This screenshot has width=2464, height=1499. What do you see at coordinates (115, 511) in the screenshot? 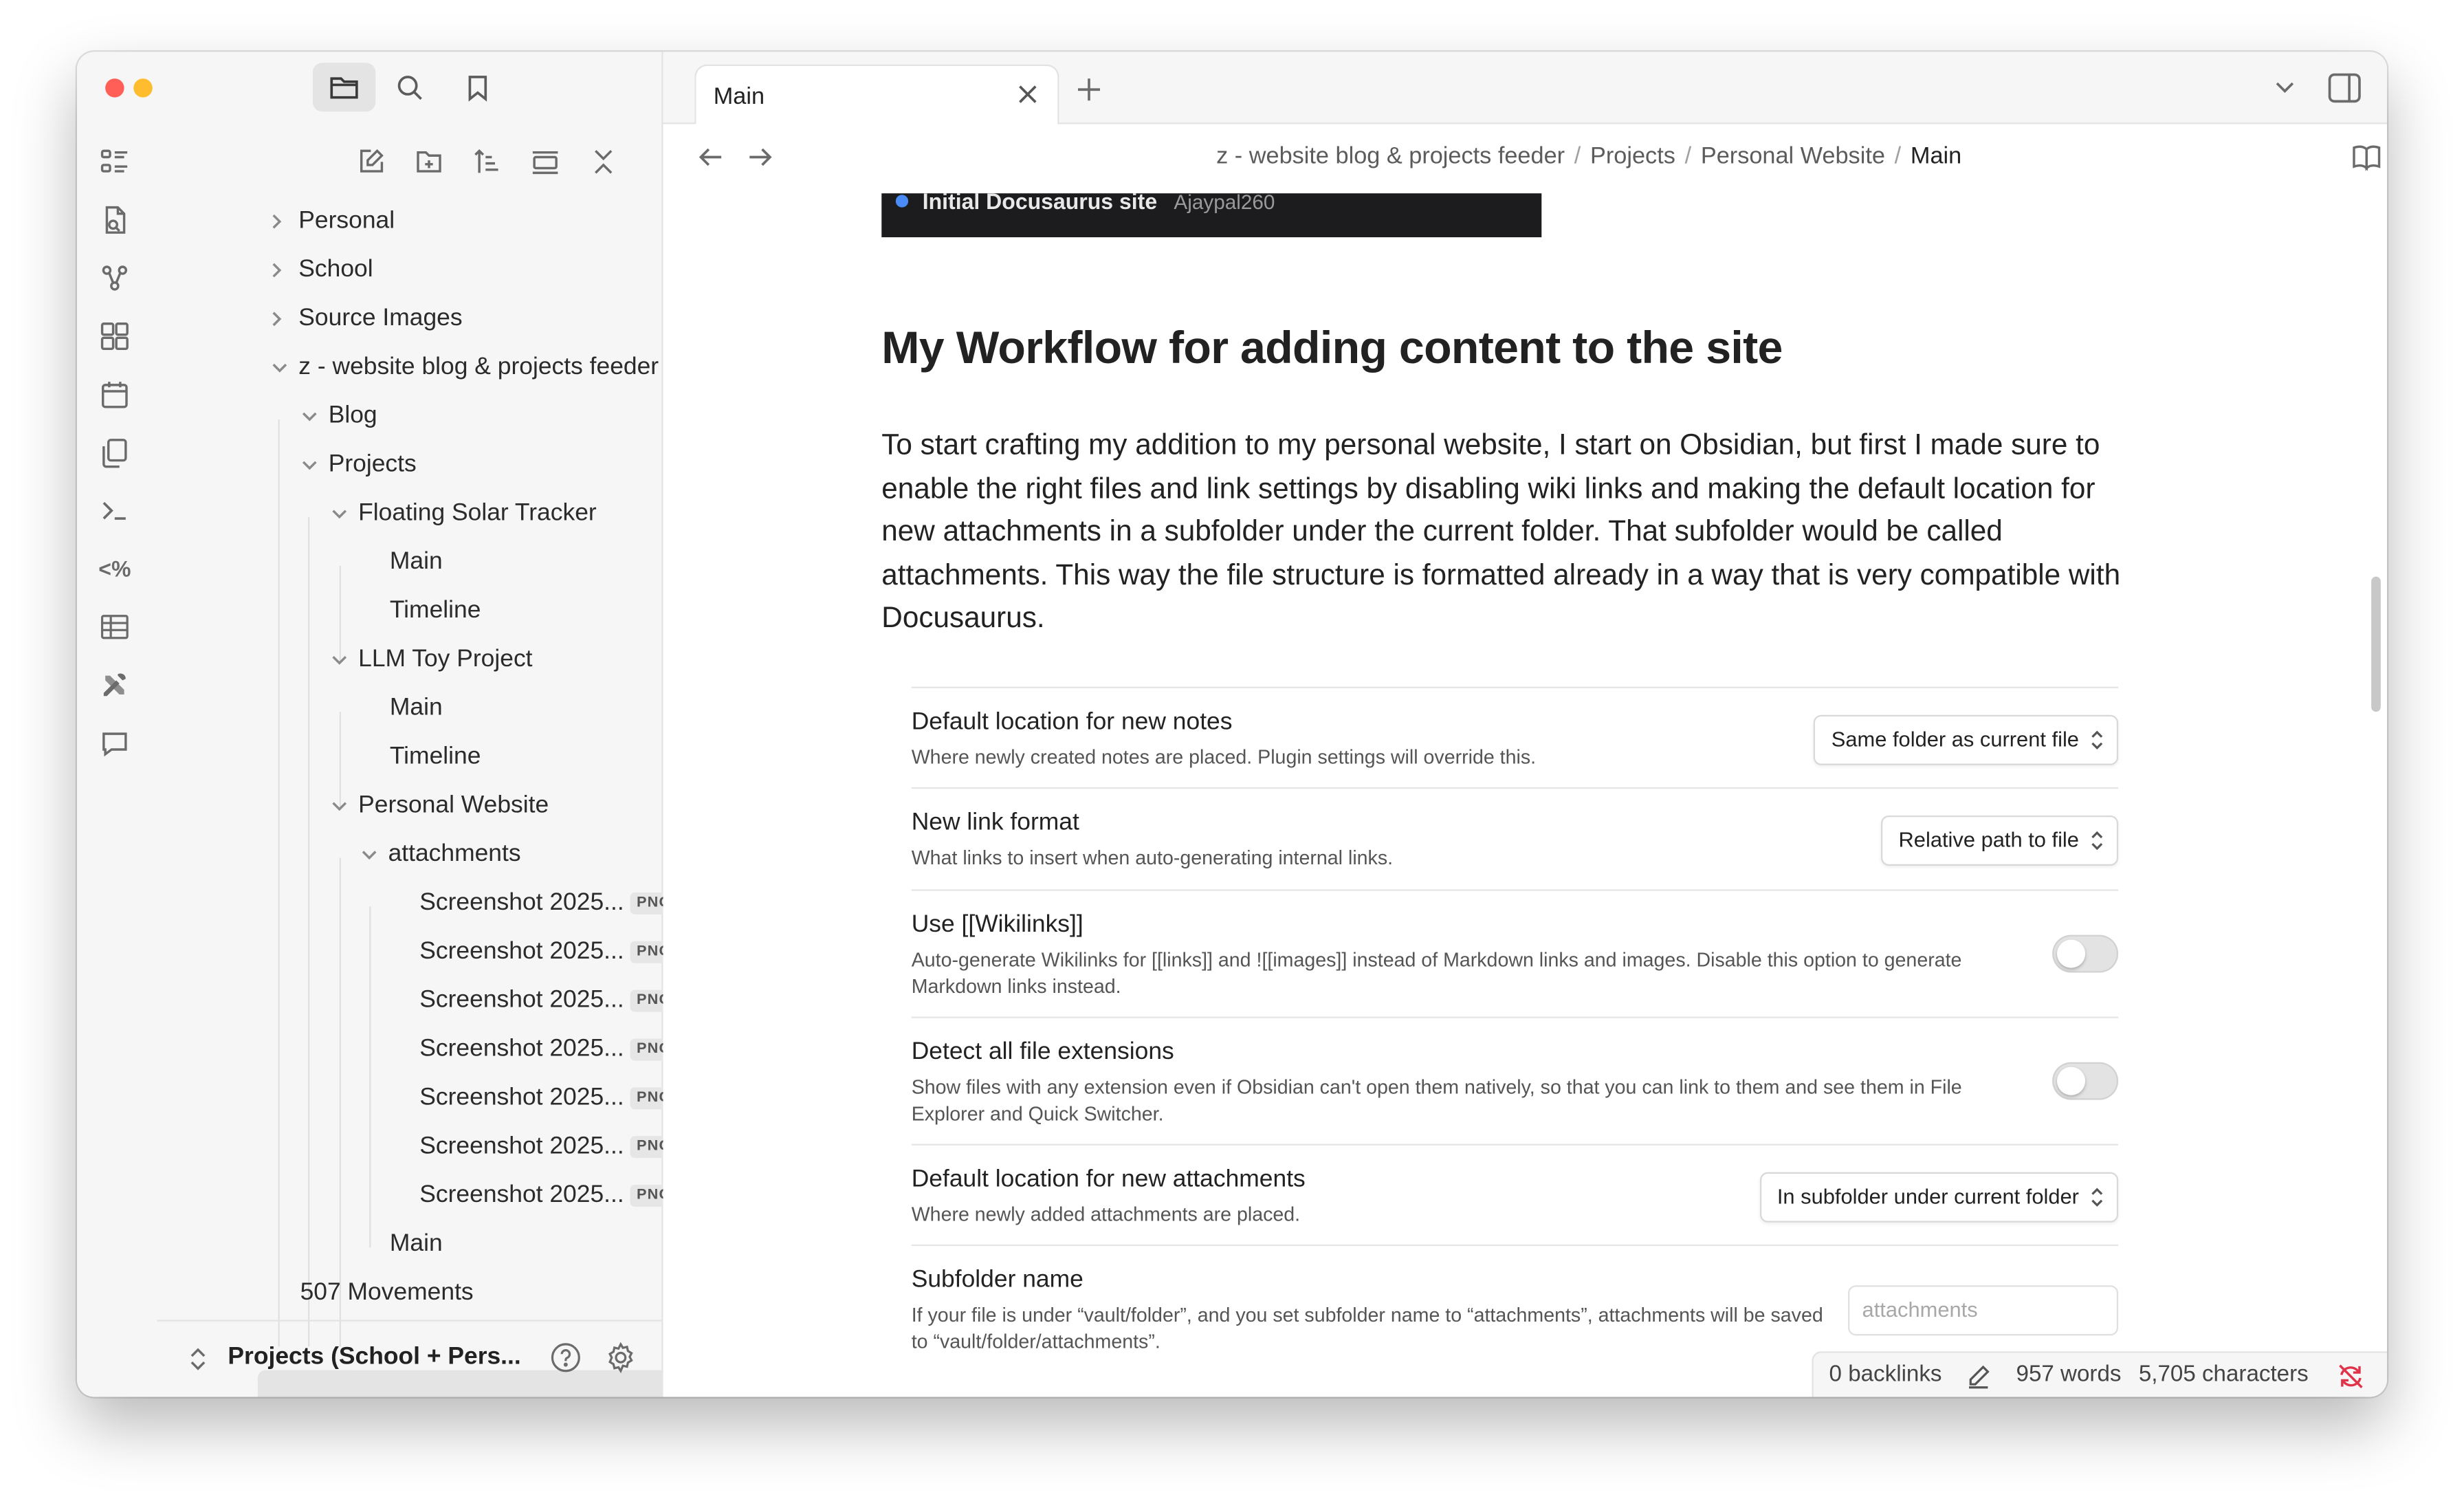
I see `command-palette-icon` at bounding box center [115, 511].